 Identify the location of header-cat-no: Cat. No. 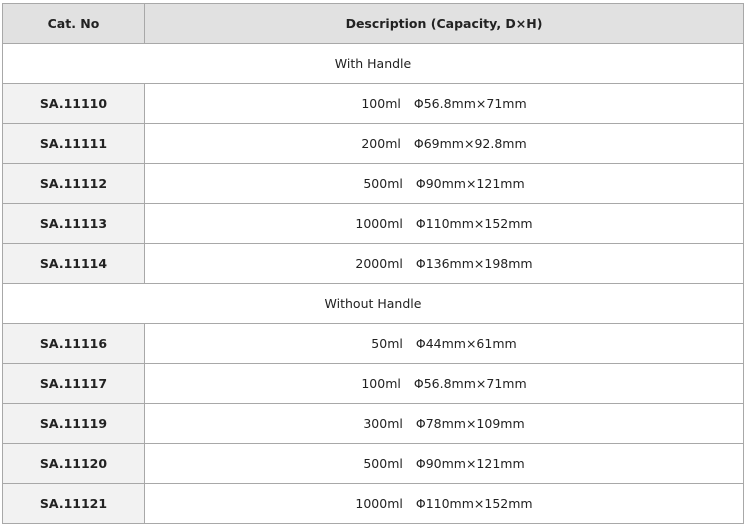
(73, 23).